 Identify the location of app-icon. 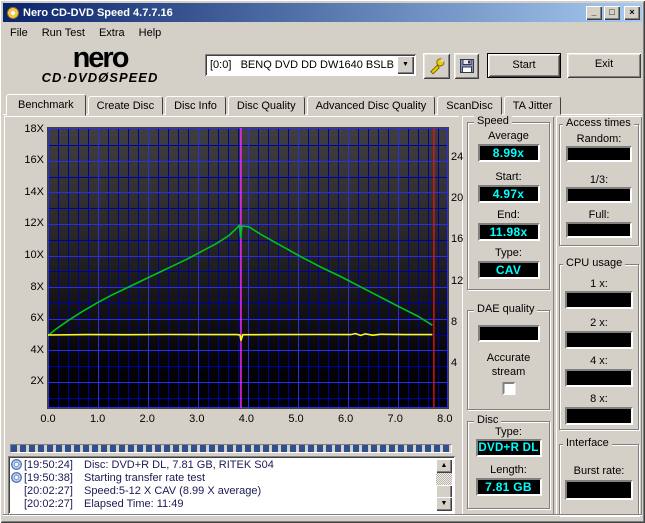
(13, 12).